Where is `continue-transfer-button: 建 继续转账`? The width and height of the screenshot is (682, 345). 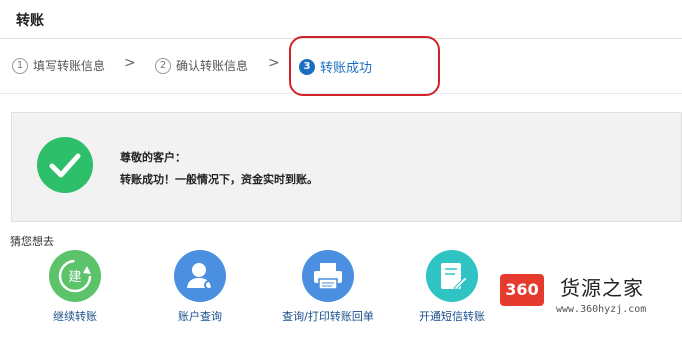 continue-transfer-button: 建 继续转账 is located at coordinates (75, 287).